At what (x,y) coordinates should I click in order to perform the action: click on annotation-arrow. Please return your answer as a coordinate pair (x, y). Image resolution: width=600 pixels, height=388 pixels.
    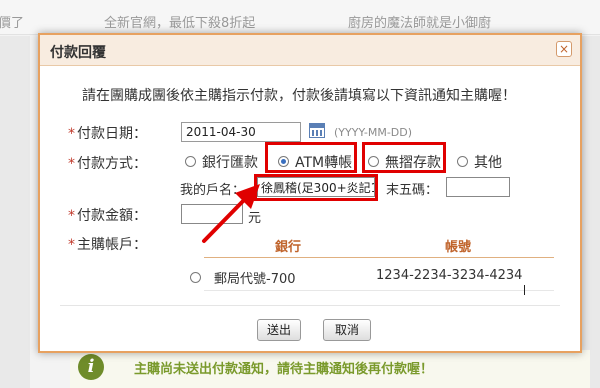
    Looking at the image, I should click on (231, 213).